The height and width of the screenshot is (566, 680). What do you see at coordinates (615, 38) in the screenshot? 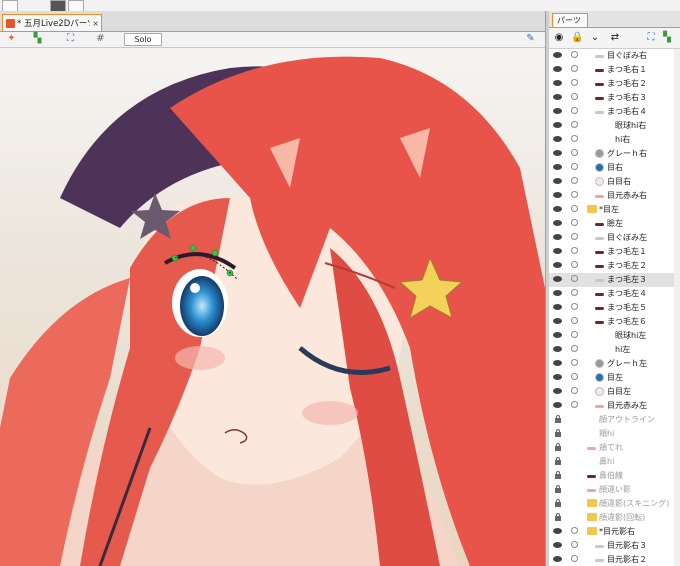
I see `swap-icon: ⇄` at bounding box center [615, 38].